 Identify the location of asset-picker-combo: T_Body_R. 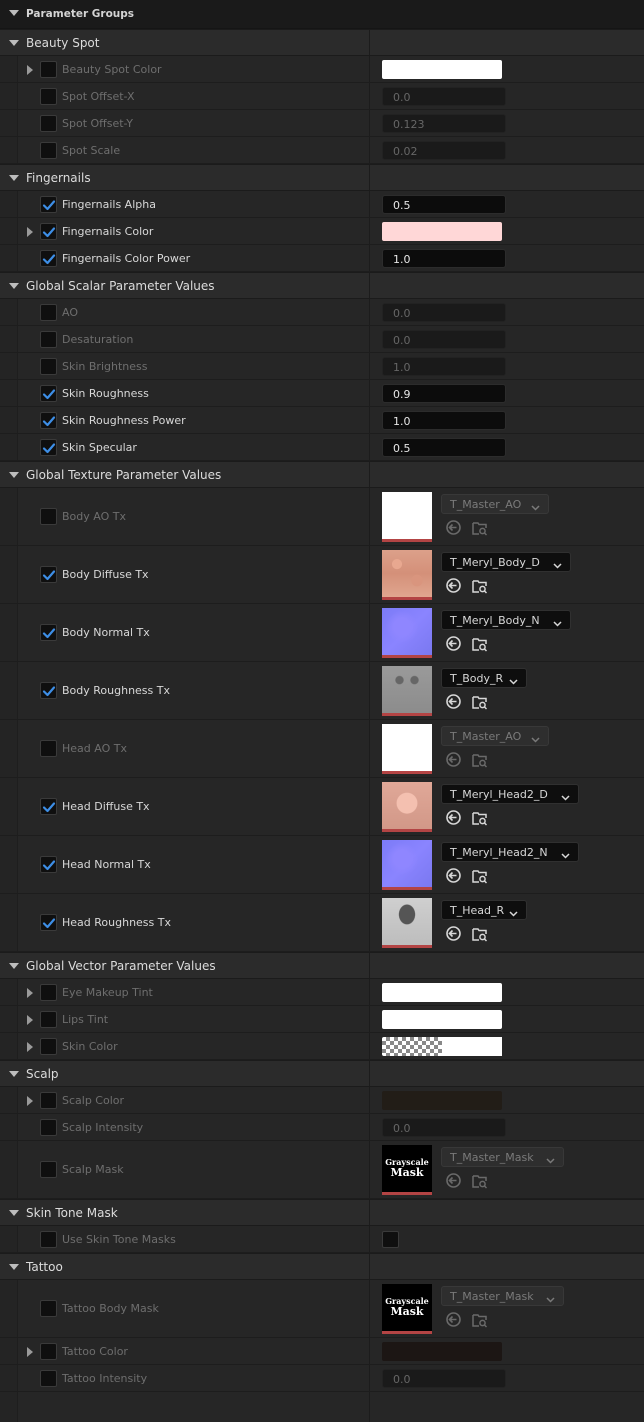
(484, 678).